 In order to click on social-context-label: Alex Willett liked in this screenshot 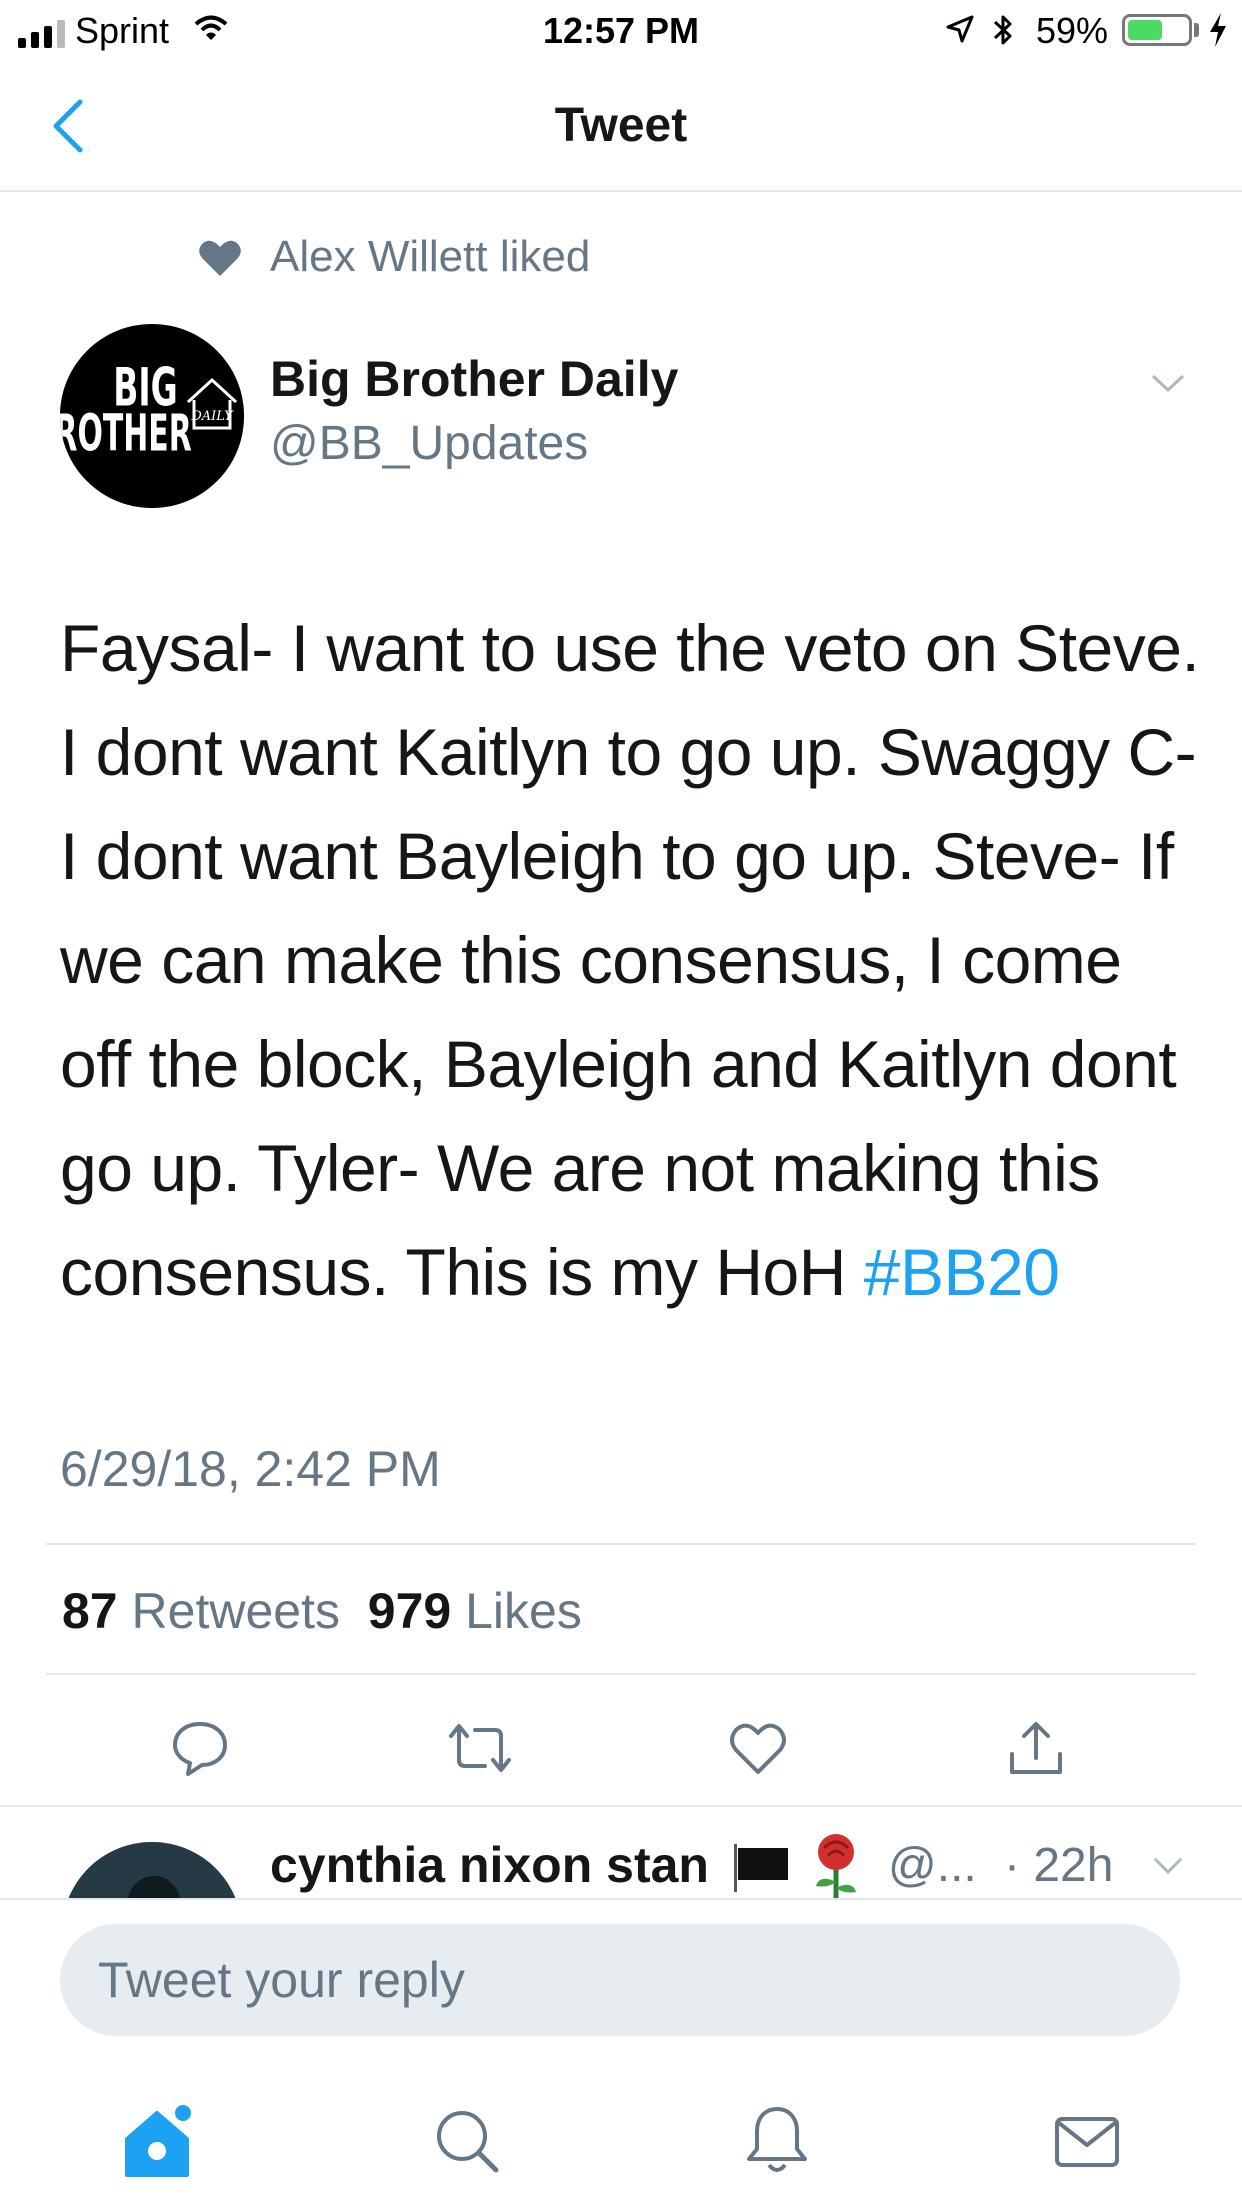, I will do `click(430, 256)`.